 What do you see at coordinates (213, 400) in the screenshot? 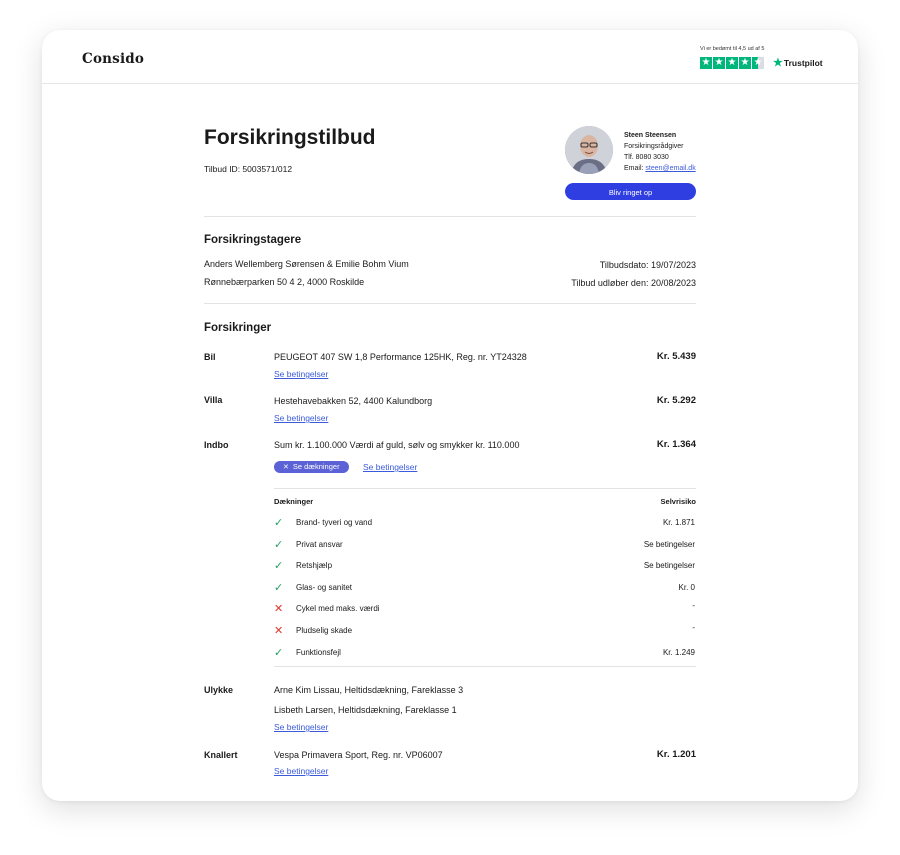
I see `insurance-category-villa: Villa` at bounding box center [213, 400].